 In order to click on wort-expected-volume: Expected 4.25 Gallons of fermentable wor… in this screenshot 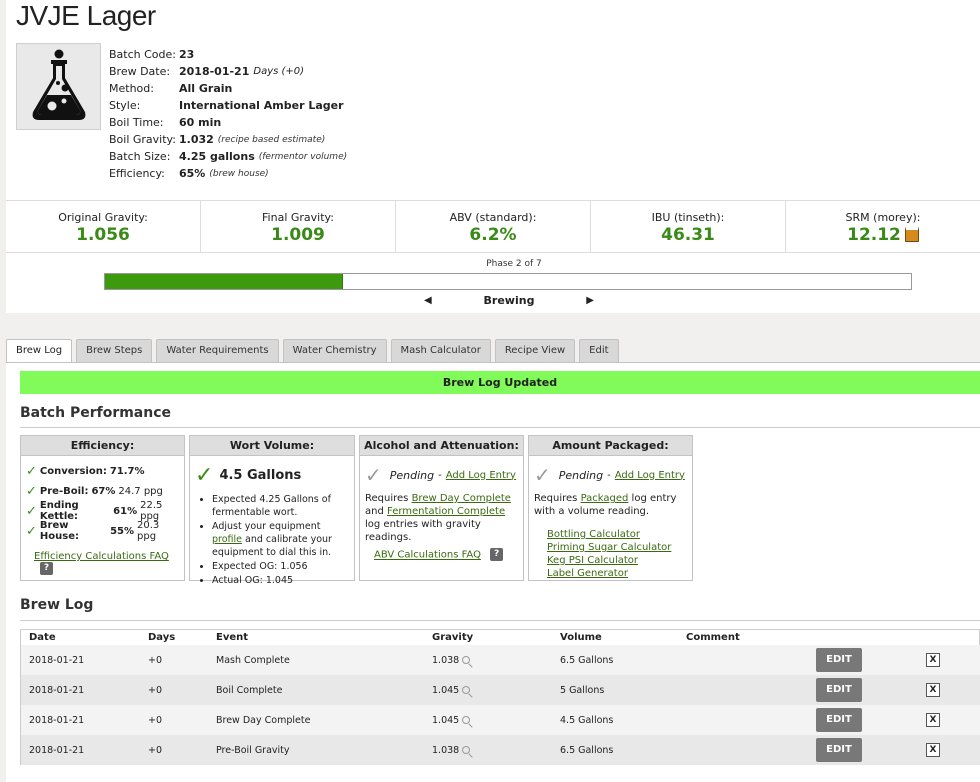, I will do `click(280, 506)`.